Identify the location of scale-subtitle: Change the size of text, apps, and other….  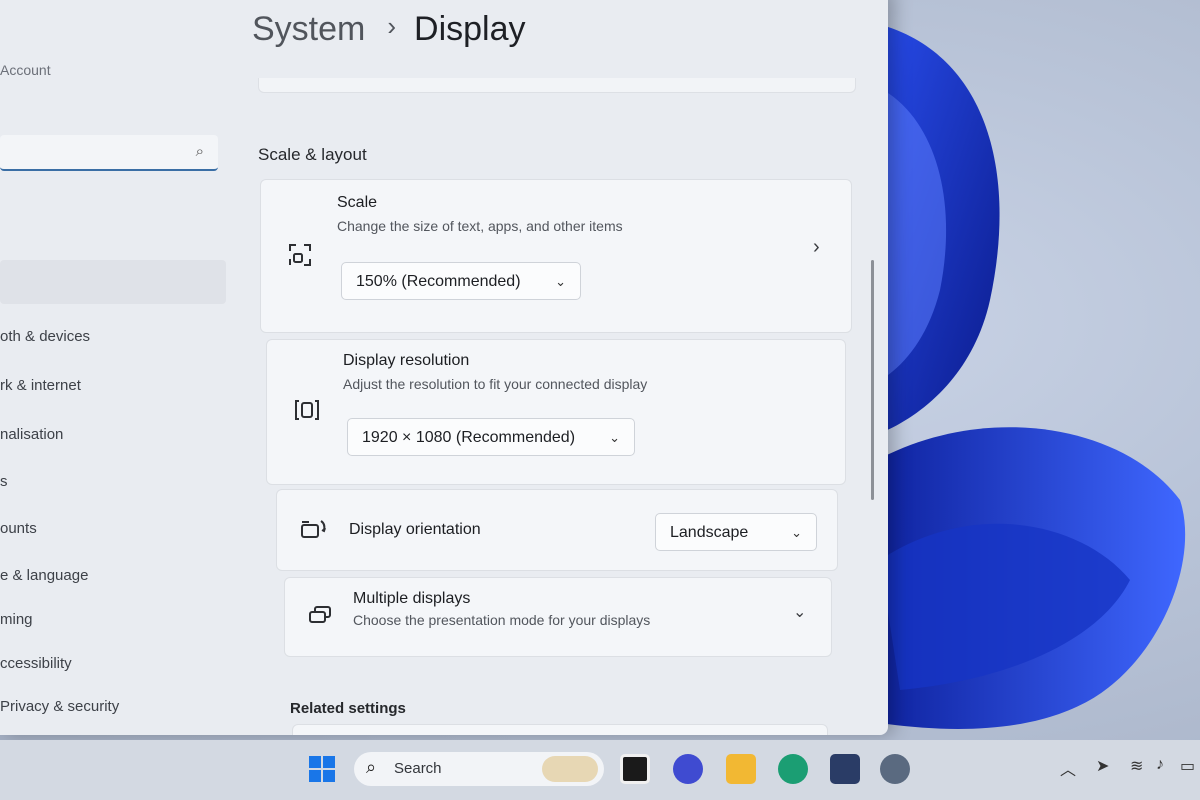
(480, 226).